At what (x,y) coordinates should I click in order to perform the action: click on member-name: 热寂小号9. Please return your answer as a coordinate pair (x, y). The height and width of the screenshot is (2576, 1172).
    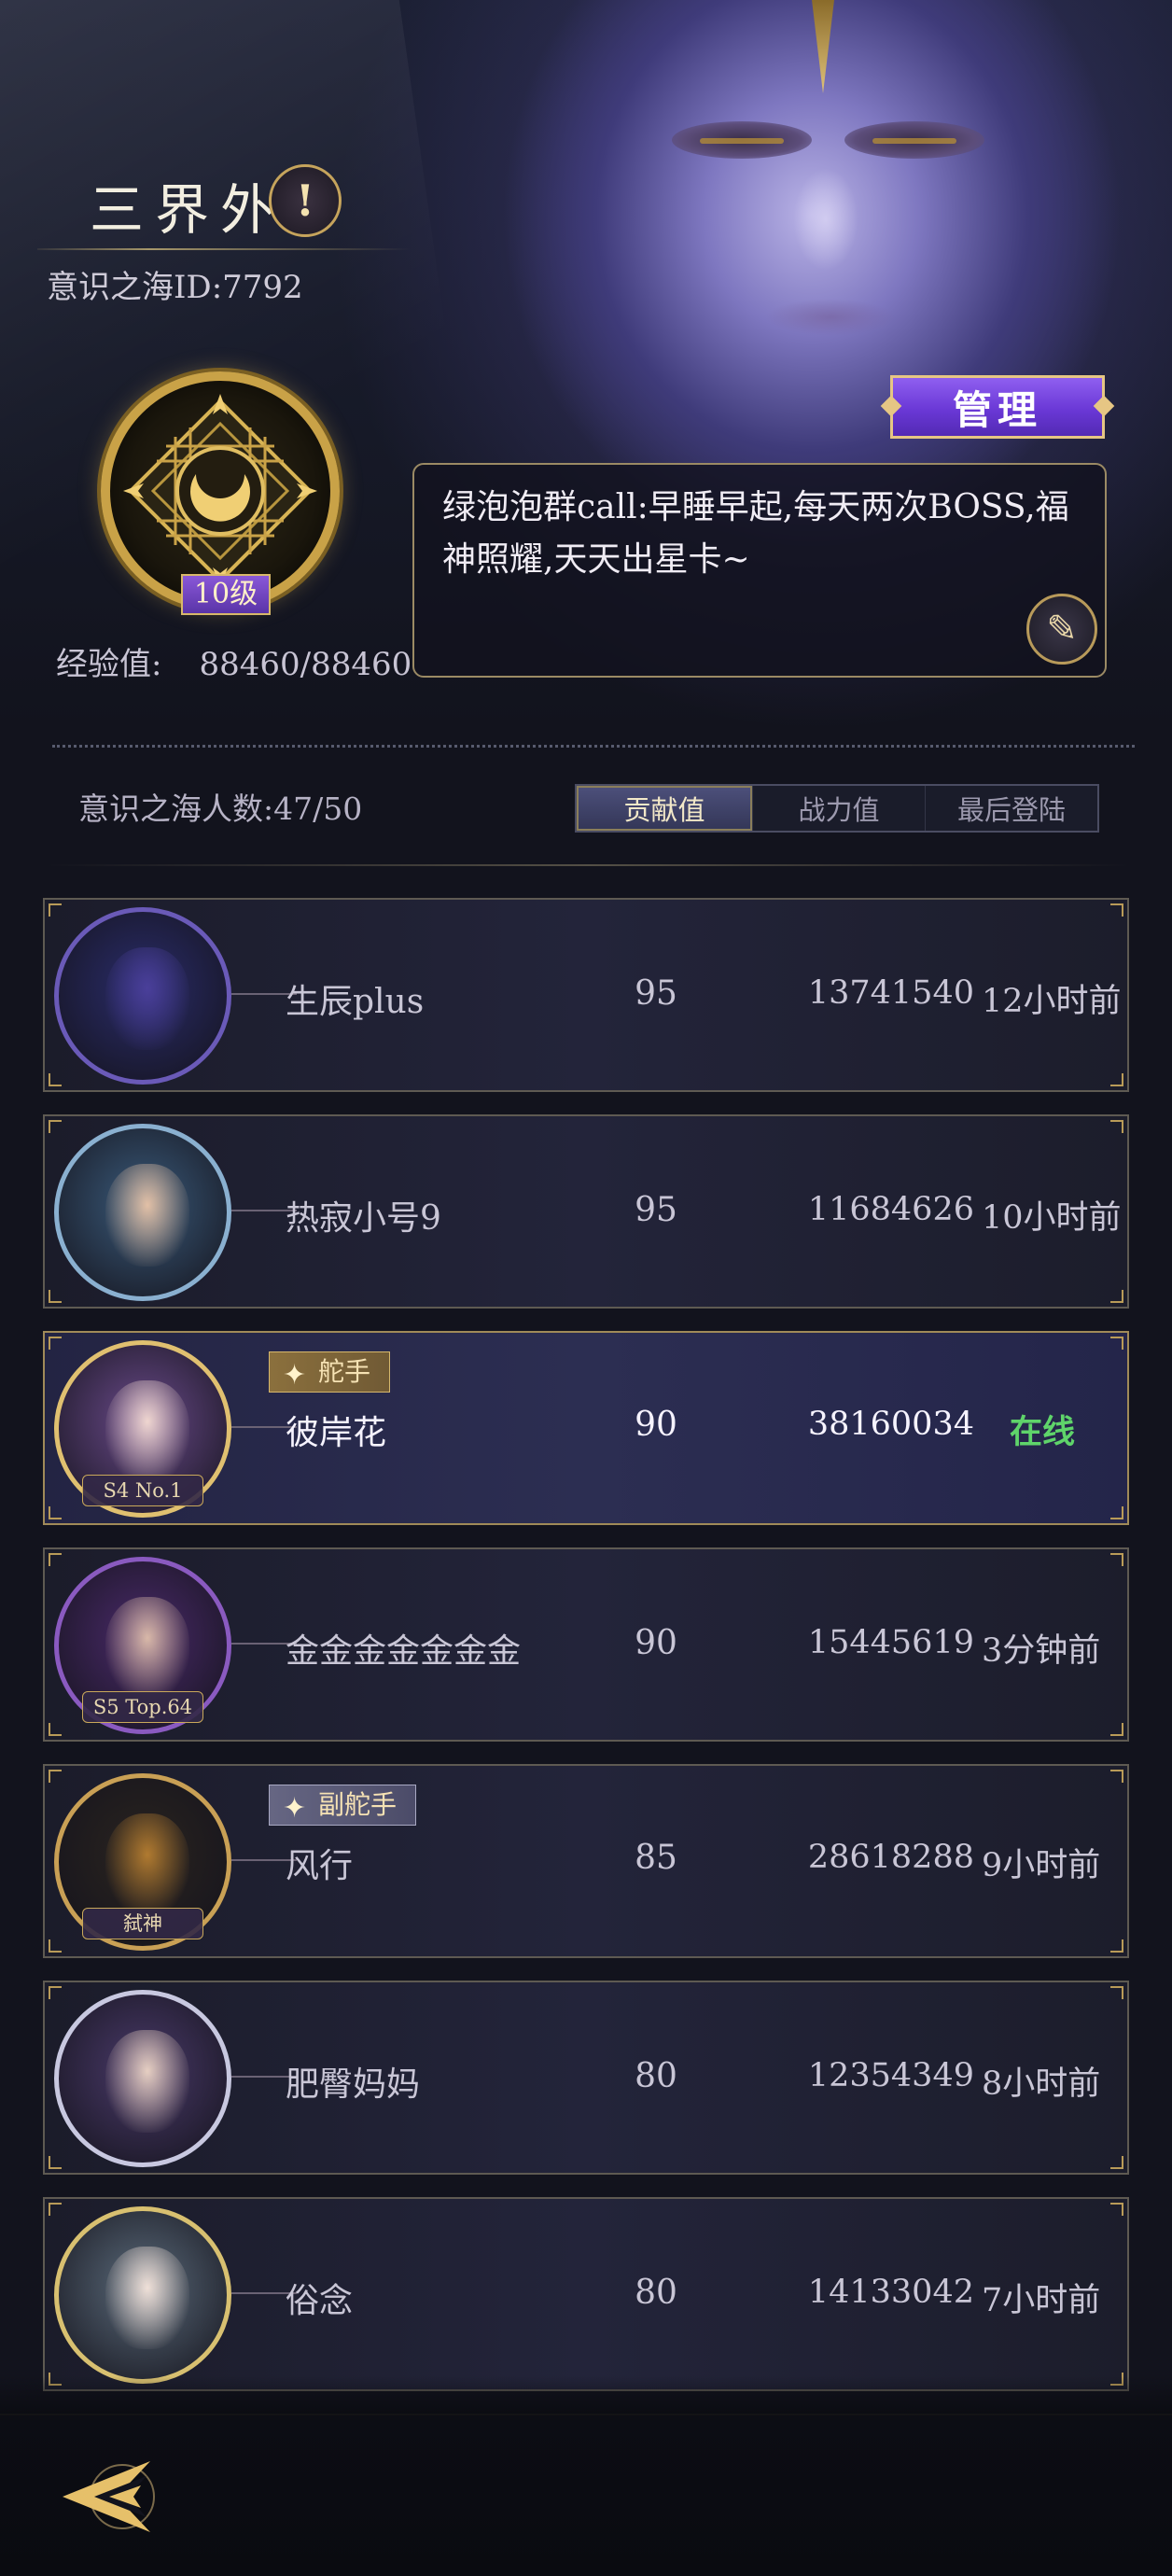
    Looking at the image, I should click on (363, 1218).